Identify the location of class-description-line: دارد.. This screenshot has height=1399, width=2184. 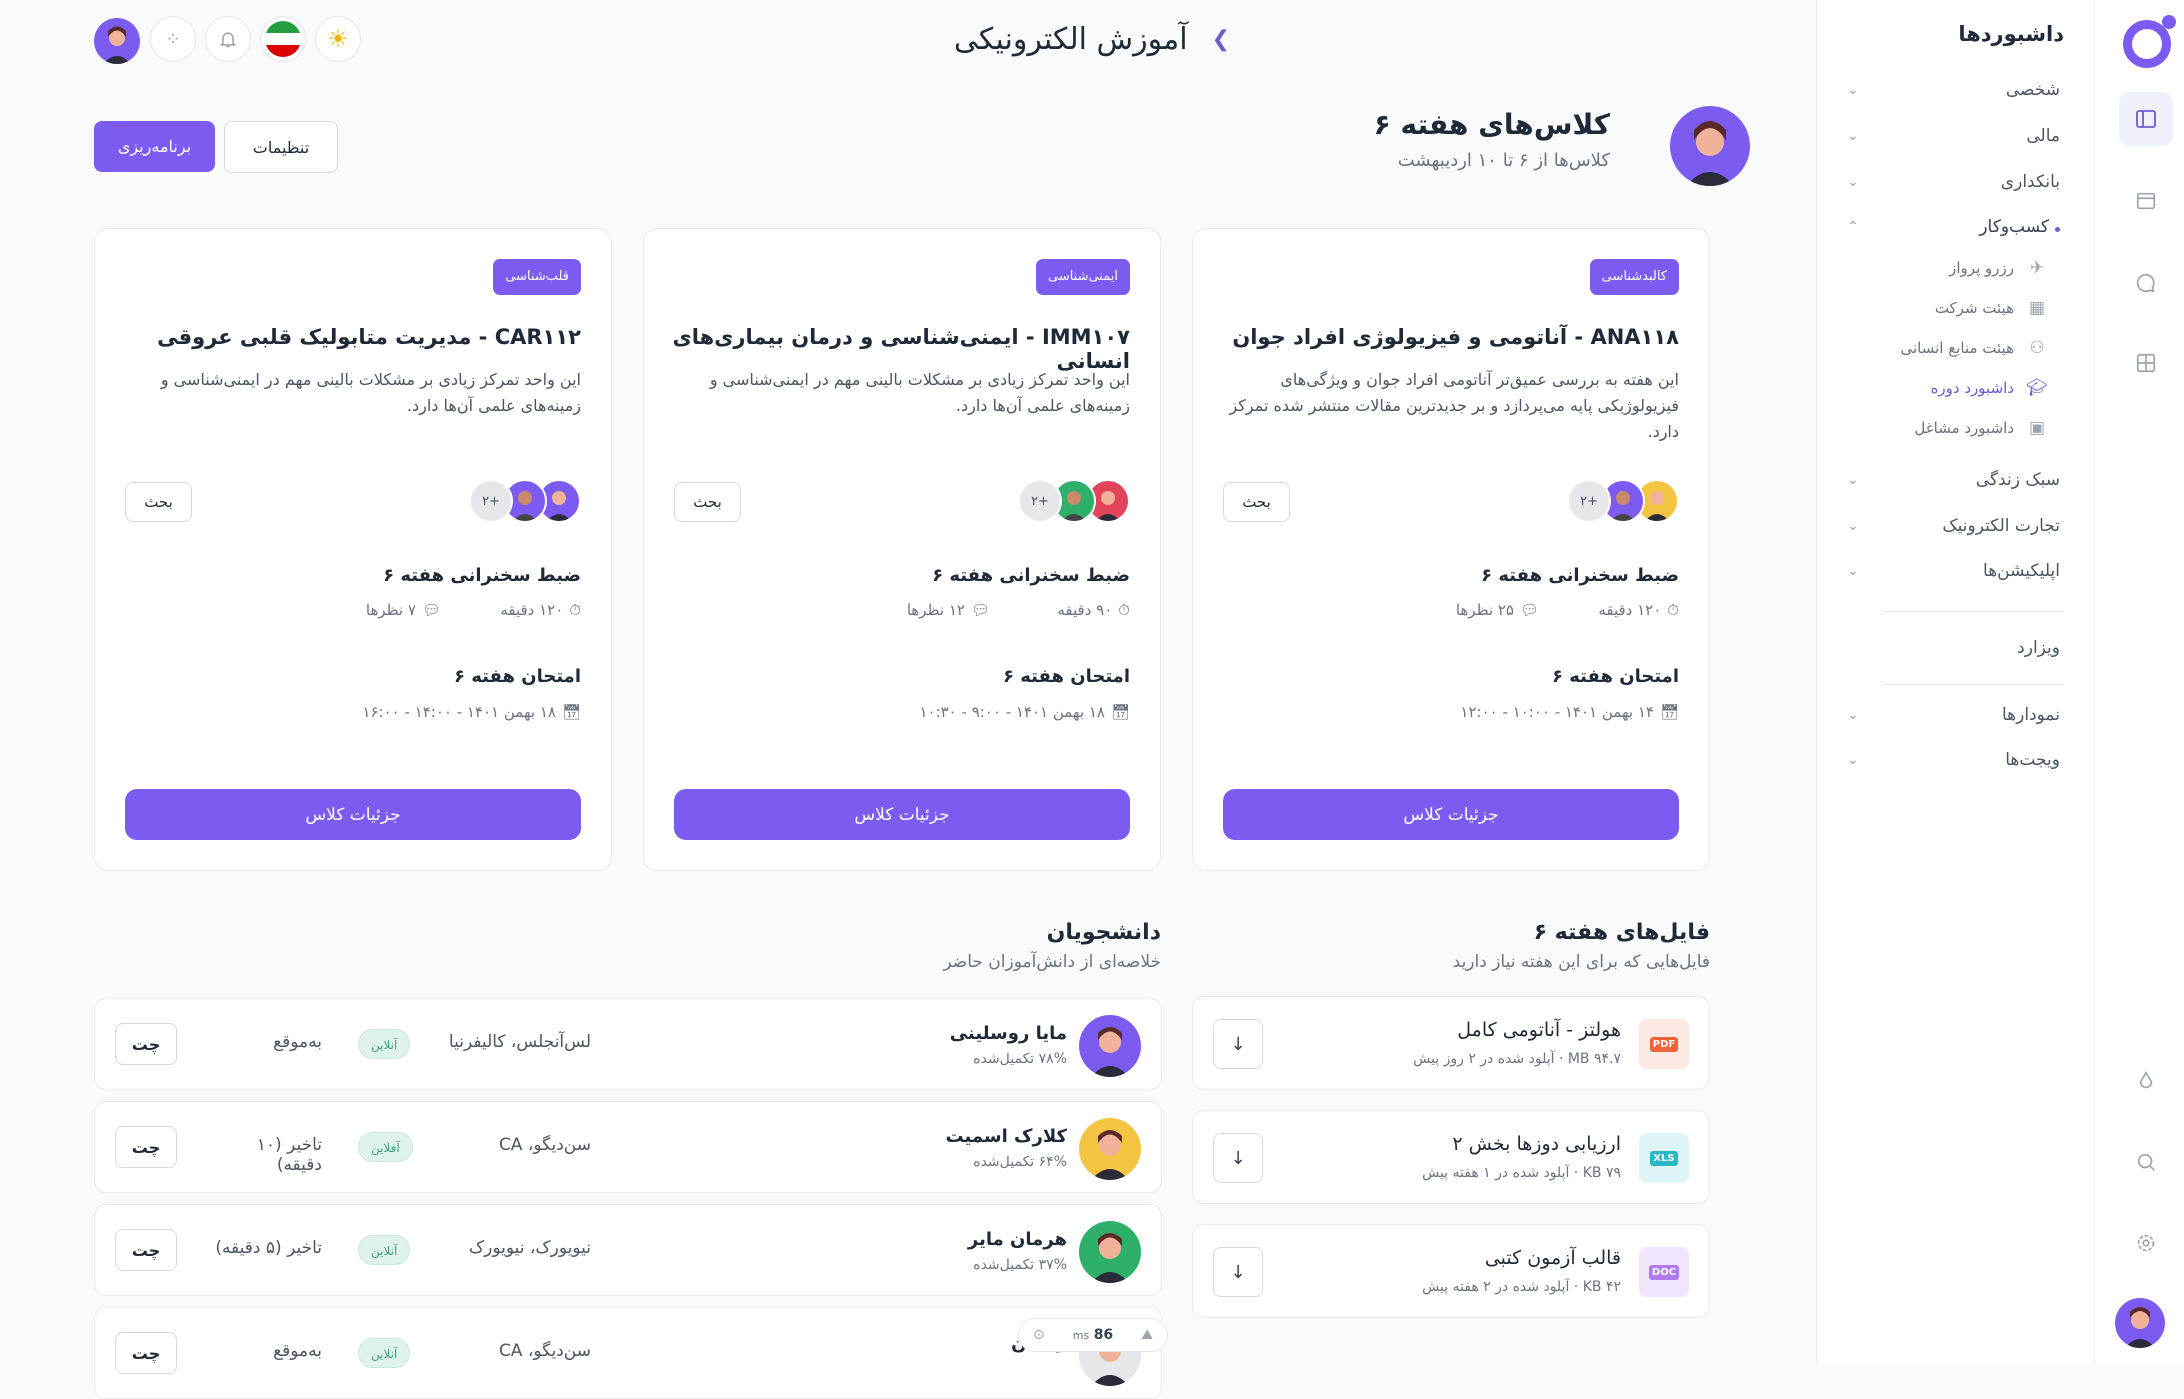
(1663, 431).